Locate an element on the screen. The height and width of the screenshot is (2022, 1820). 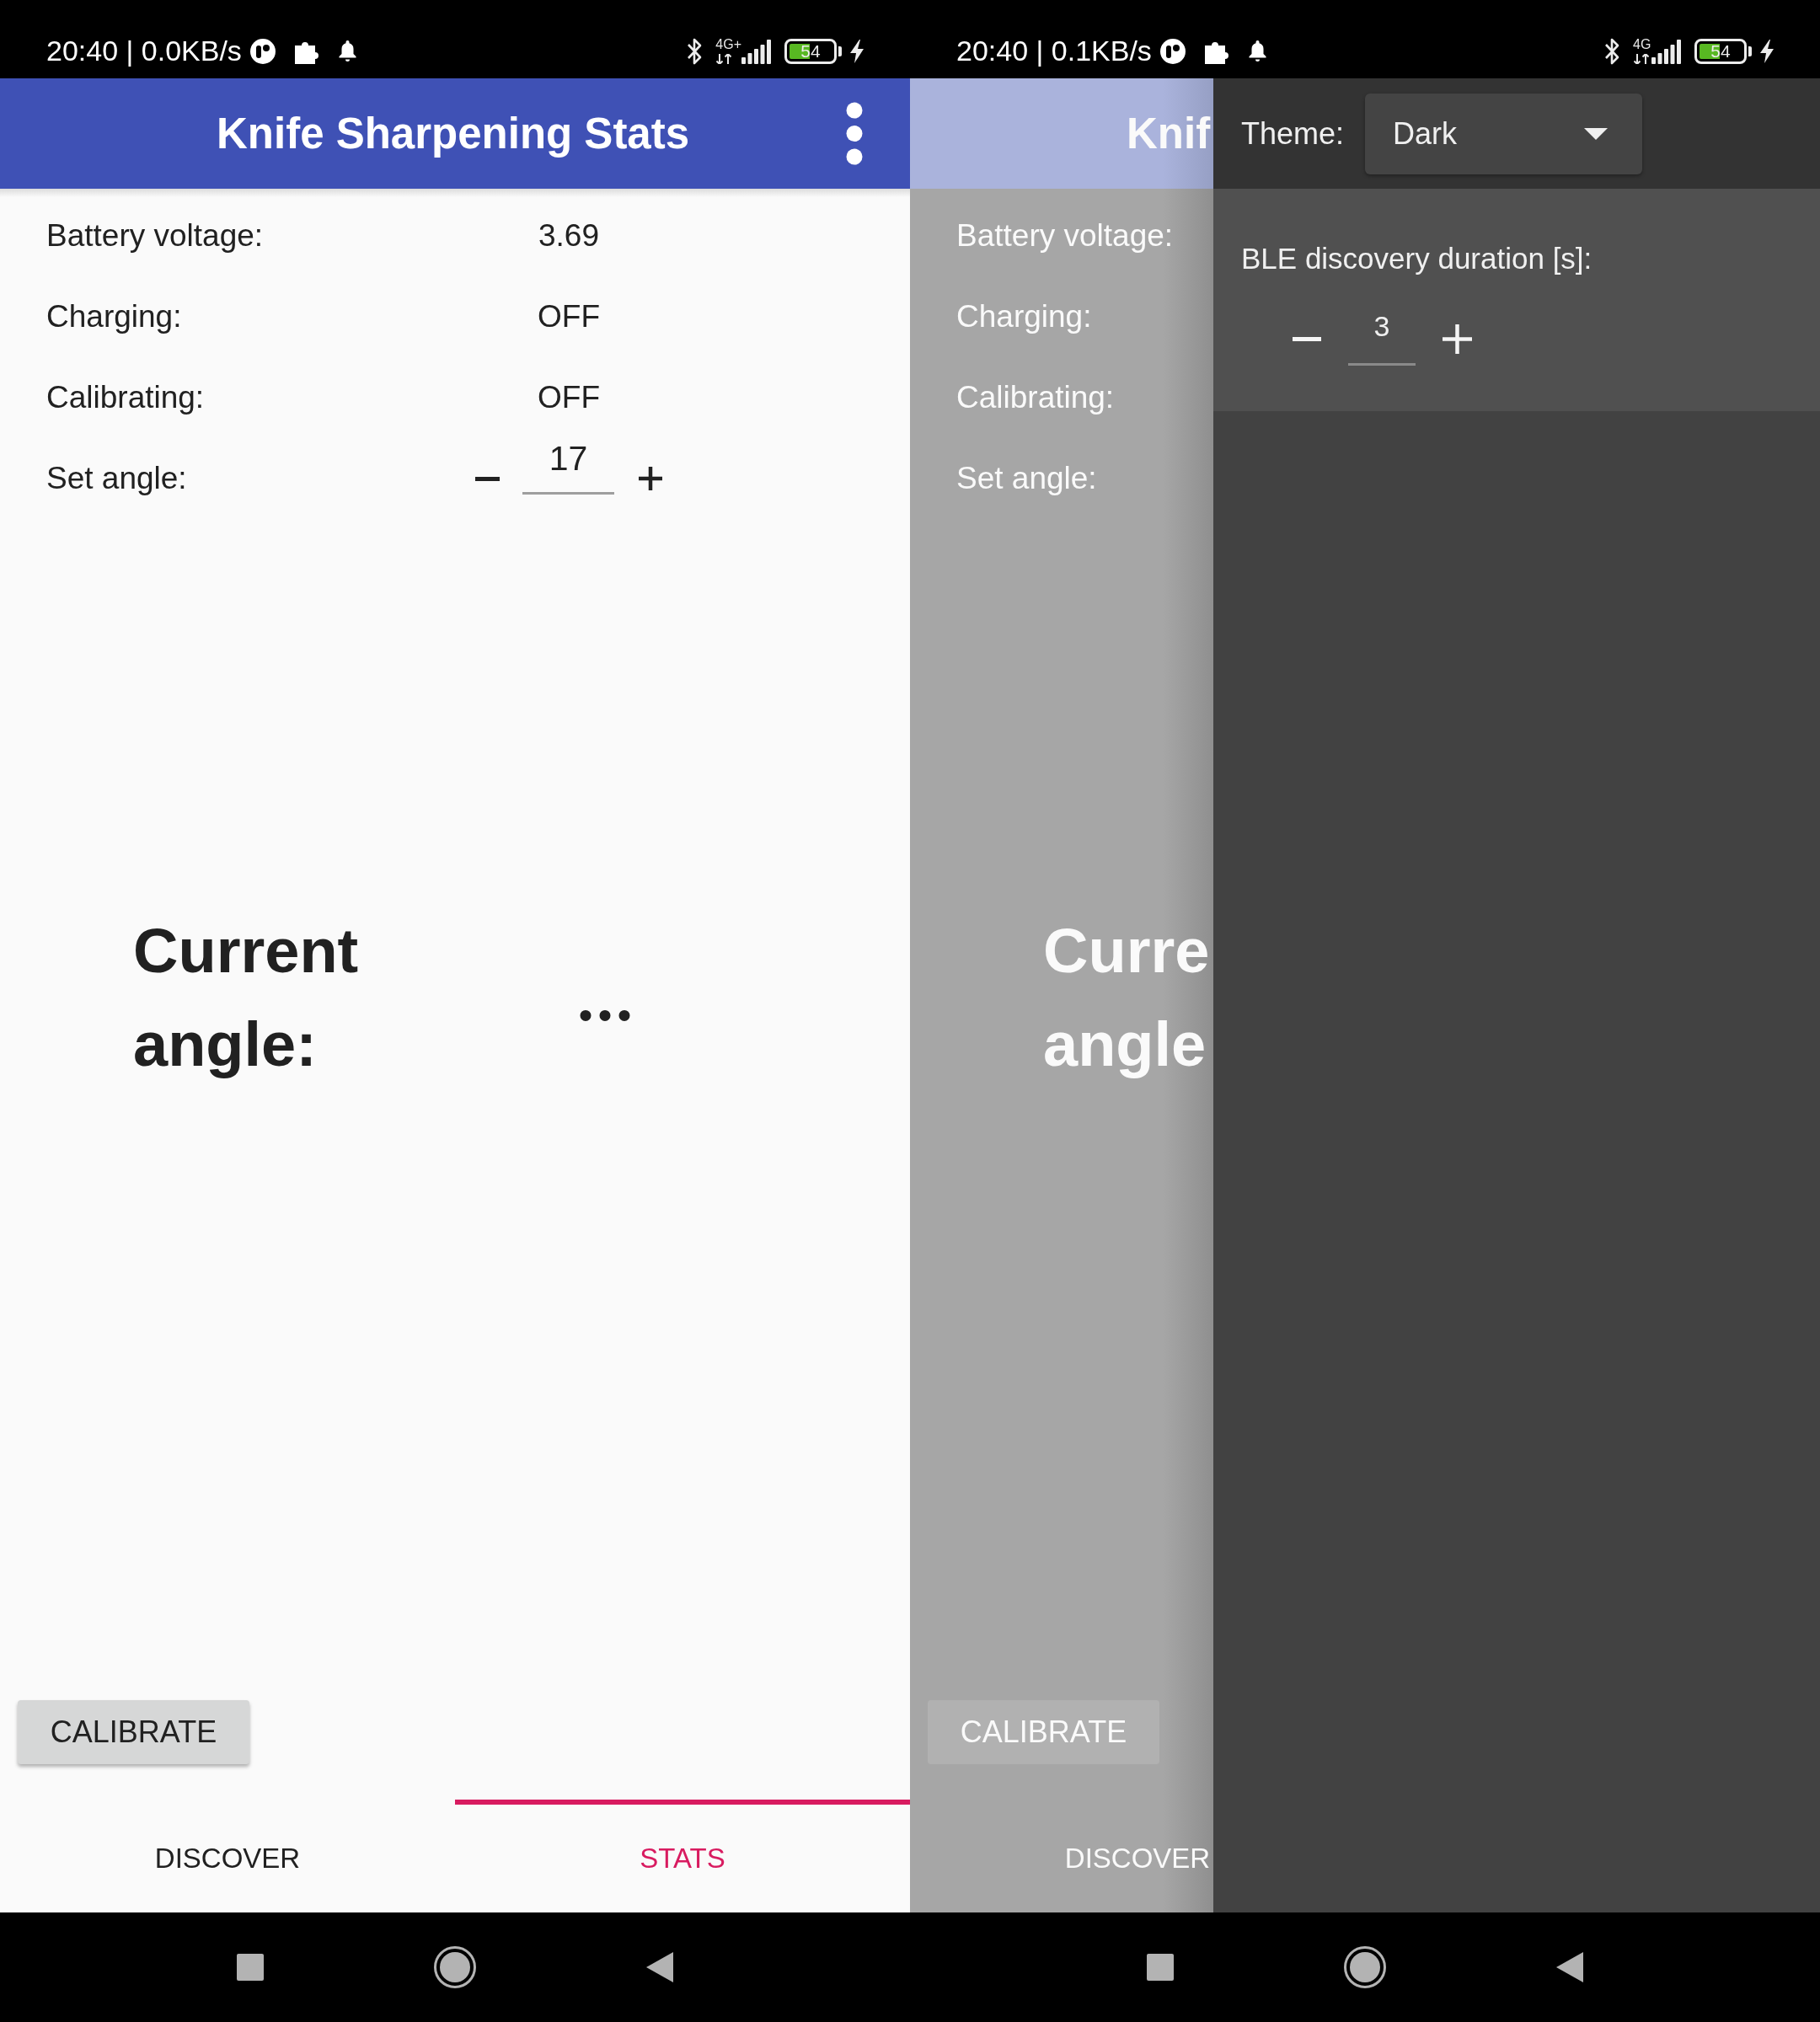
tab: DISCOVER is located at coordinates (227, 1856).